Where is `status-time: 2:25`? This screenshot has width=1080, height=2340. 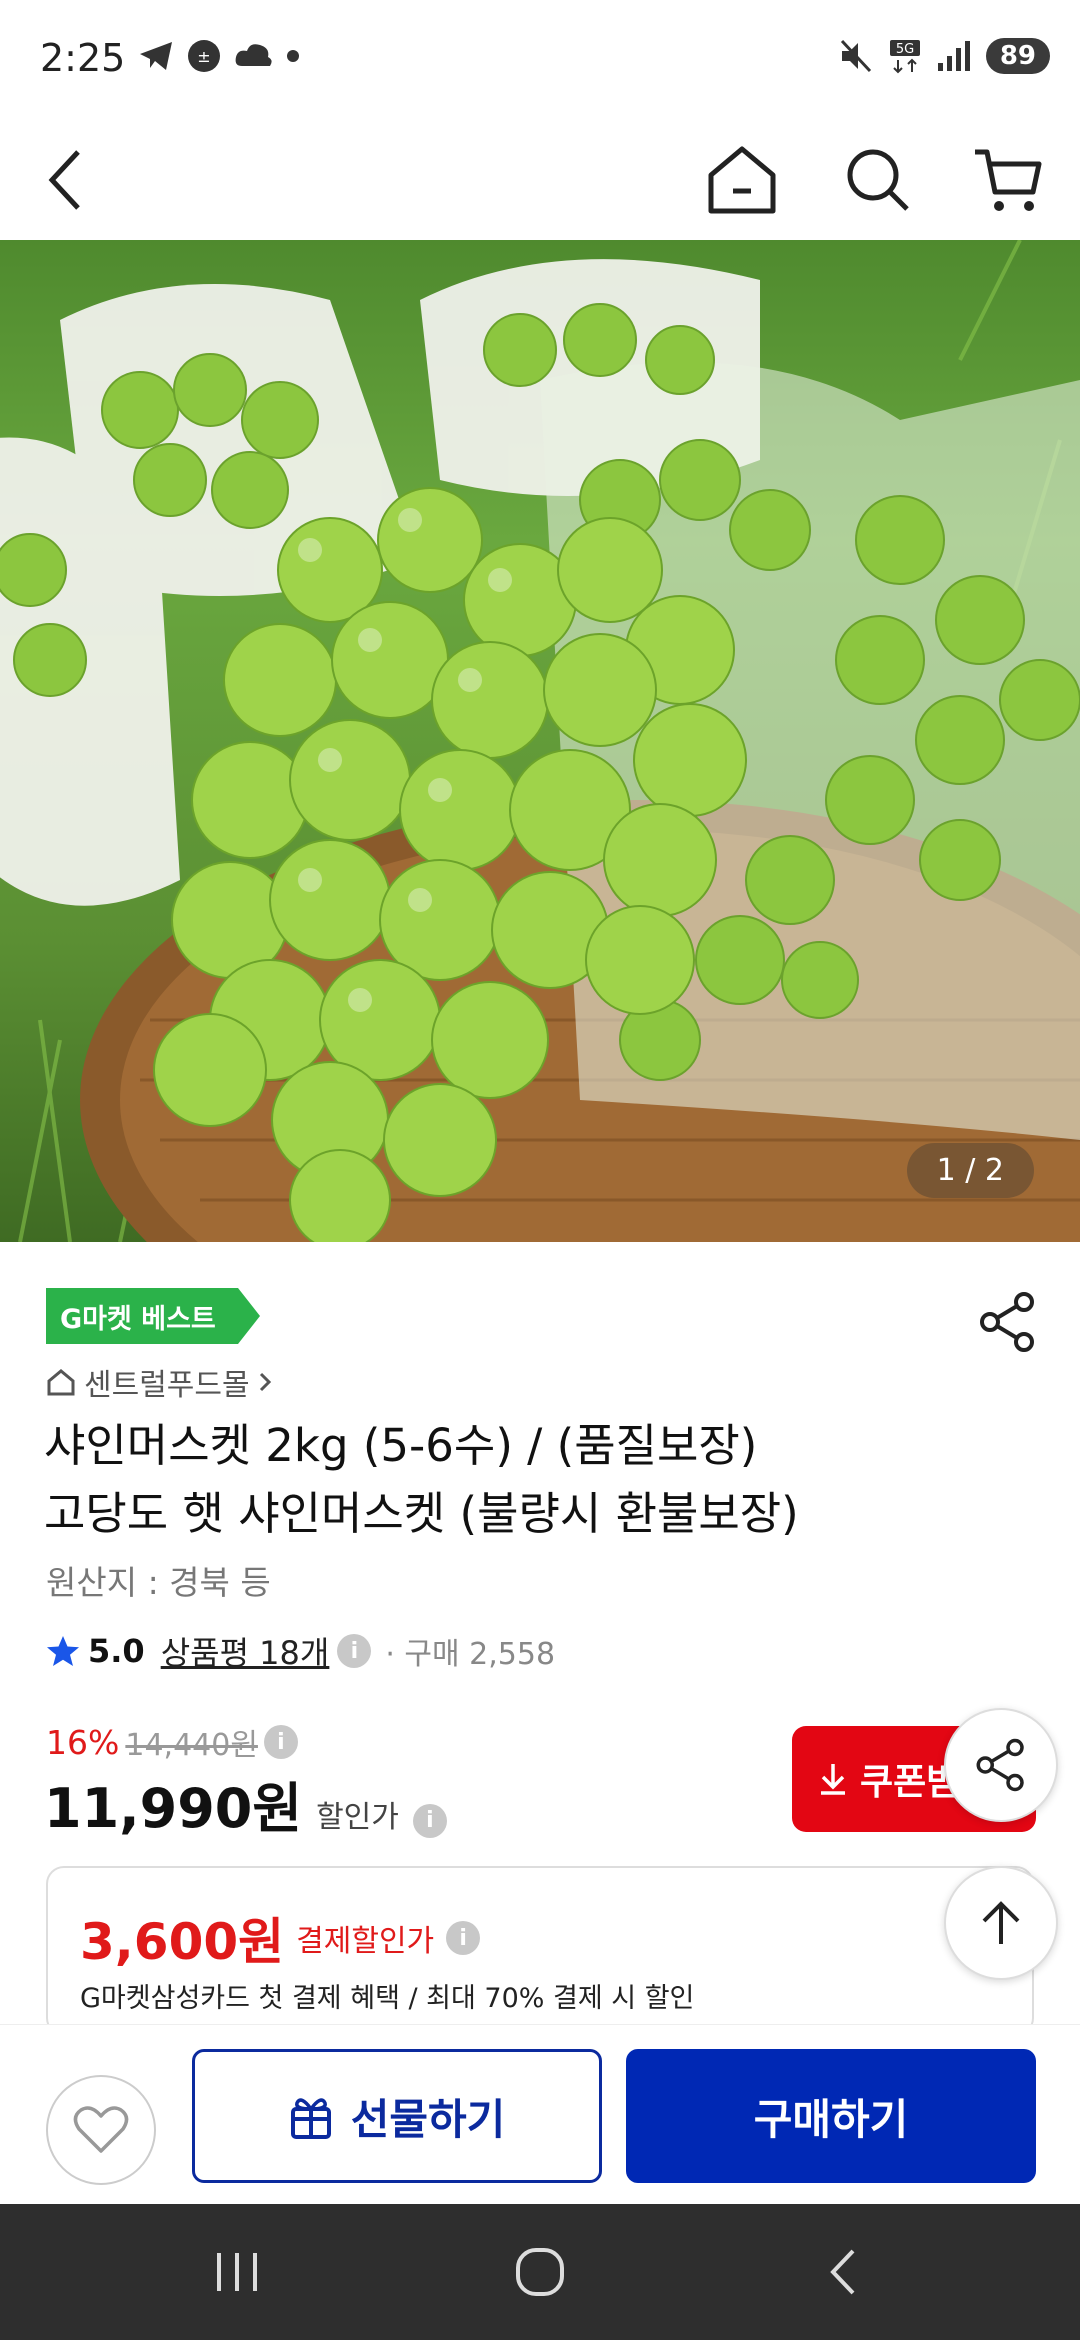
status-time: 2:25 is located at coordinates (83, 58).